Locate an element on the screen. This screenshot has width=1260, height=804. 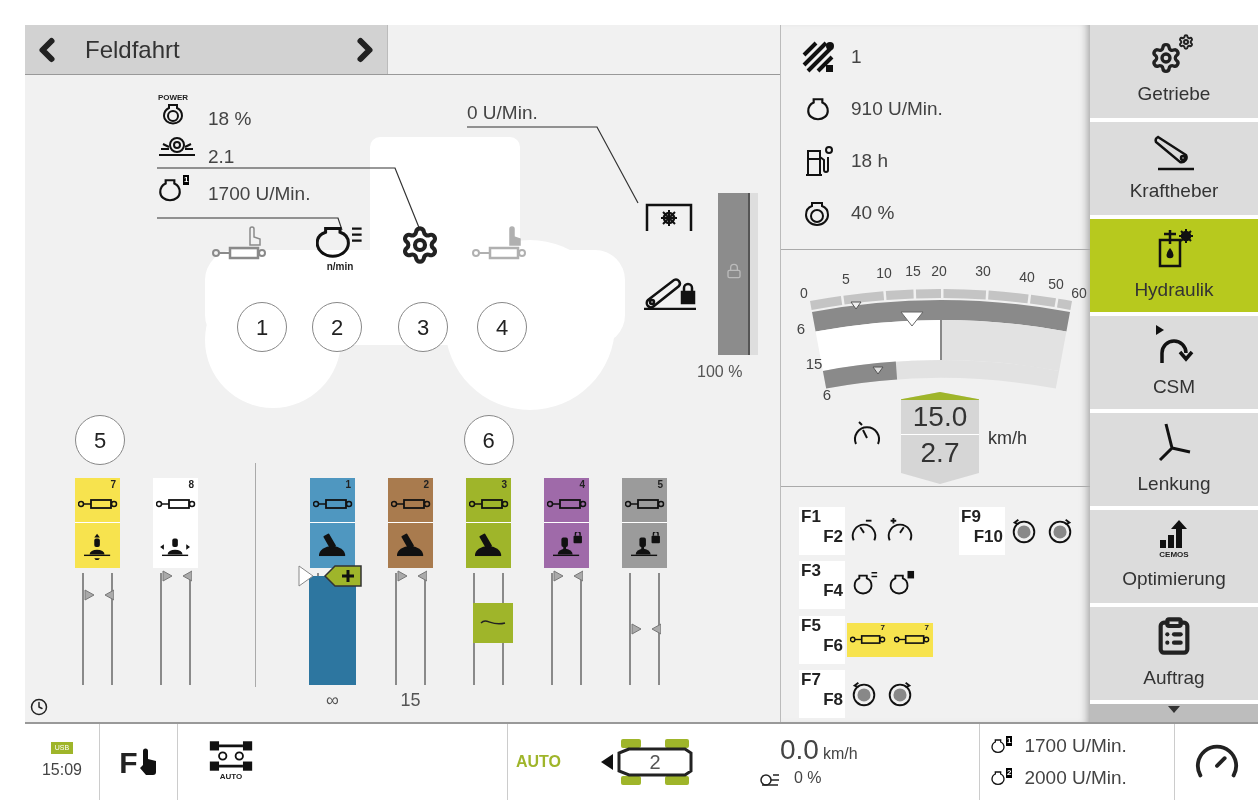
valve-number: 5 is located at coordinates (660, 485).